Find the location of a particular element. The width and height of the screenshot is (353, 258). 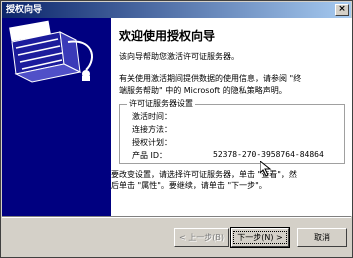

close-icon: × is located at coordinates (342, 9).